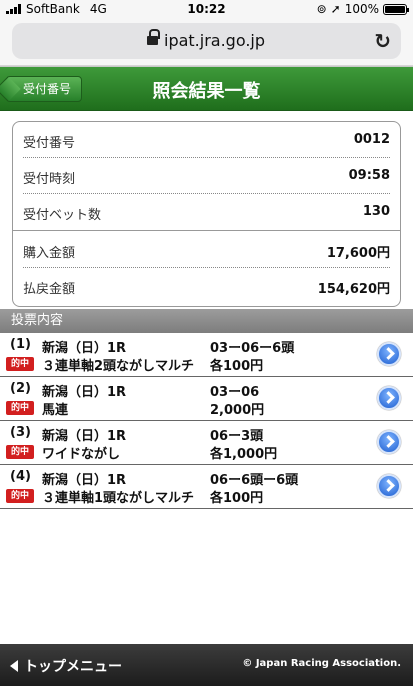 The width and height of the screenshot is (413, 686). Describe the element at coordinates (206, 176) in the screenshot. I see `summary-row: 受付時刻 09:58` at that location.